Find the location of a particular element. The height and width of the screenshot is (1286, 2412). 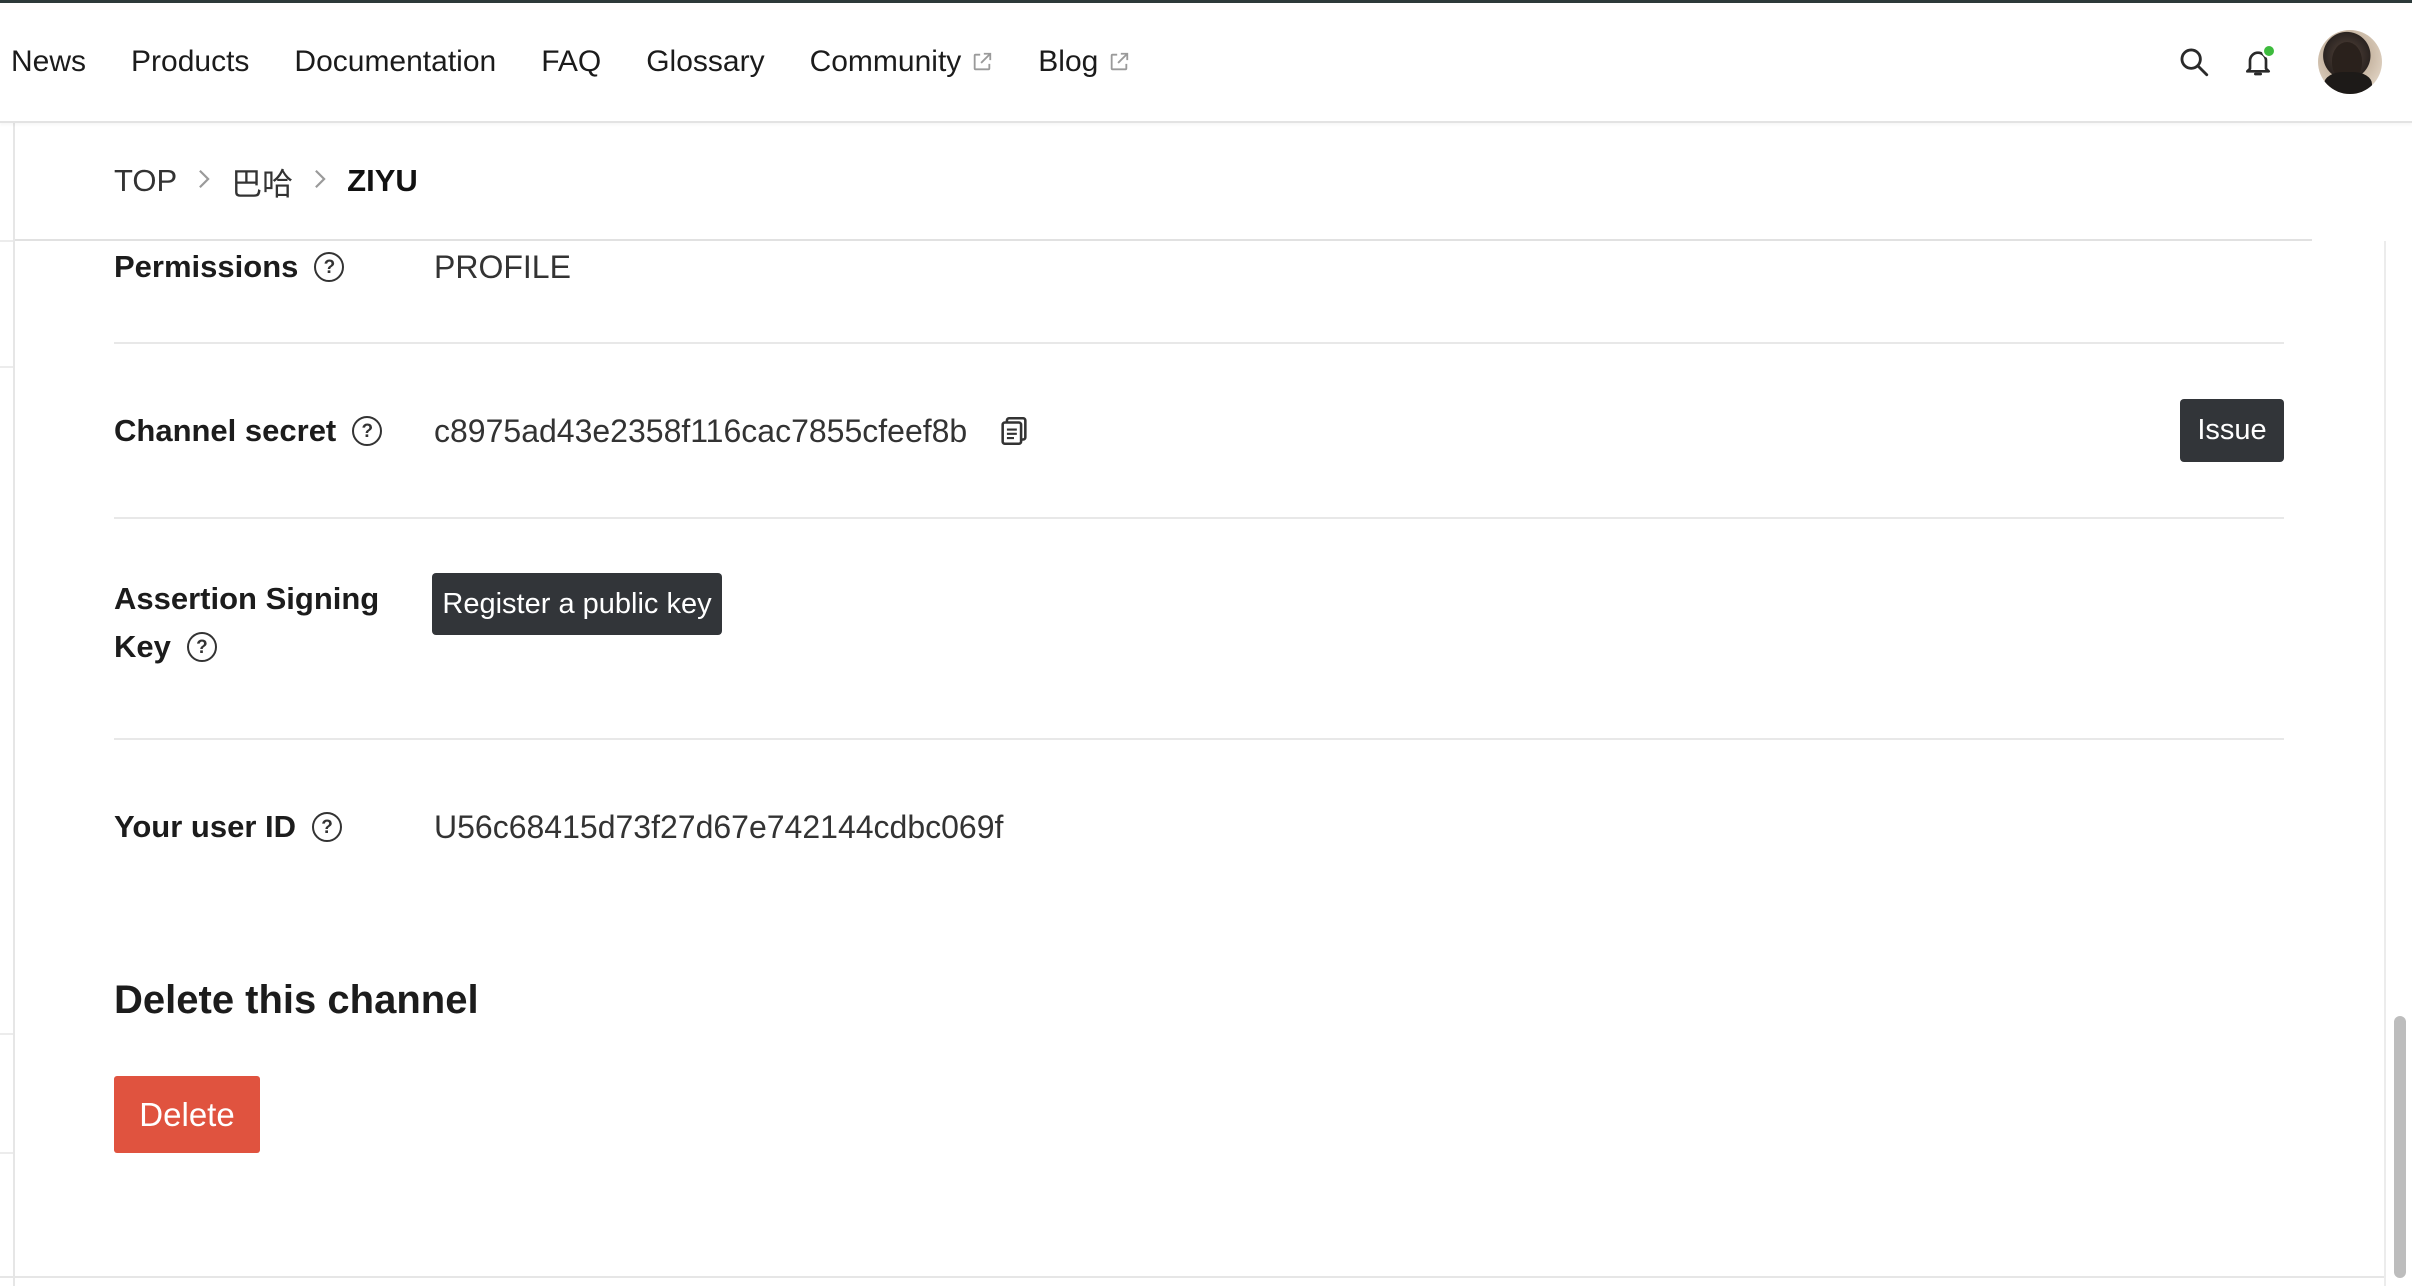

permissions-label: Permissions ? is located at coordinates (229, 267).